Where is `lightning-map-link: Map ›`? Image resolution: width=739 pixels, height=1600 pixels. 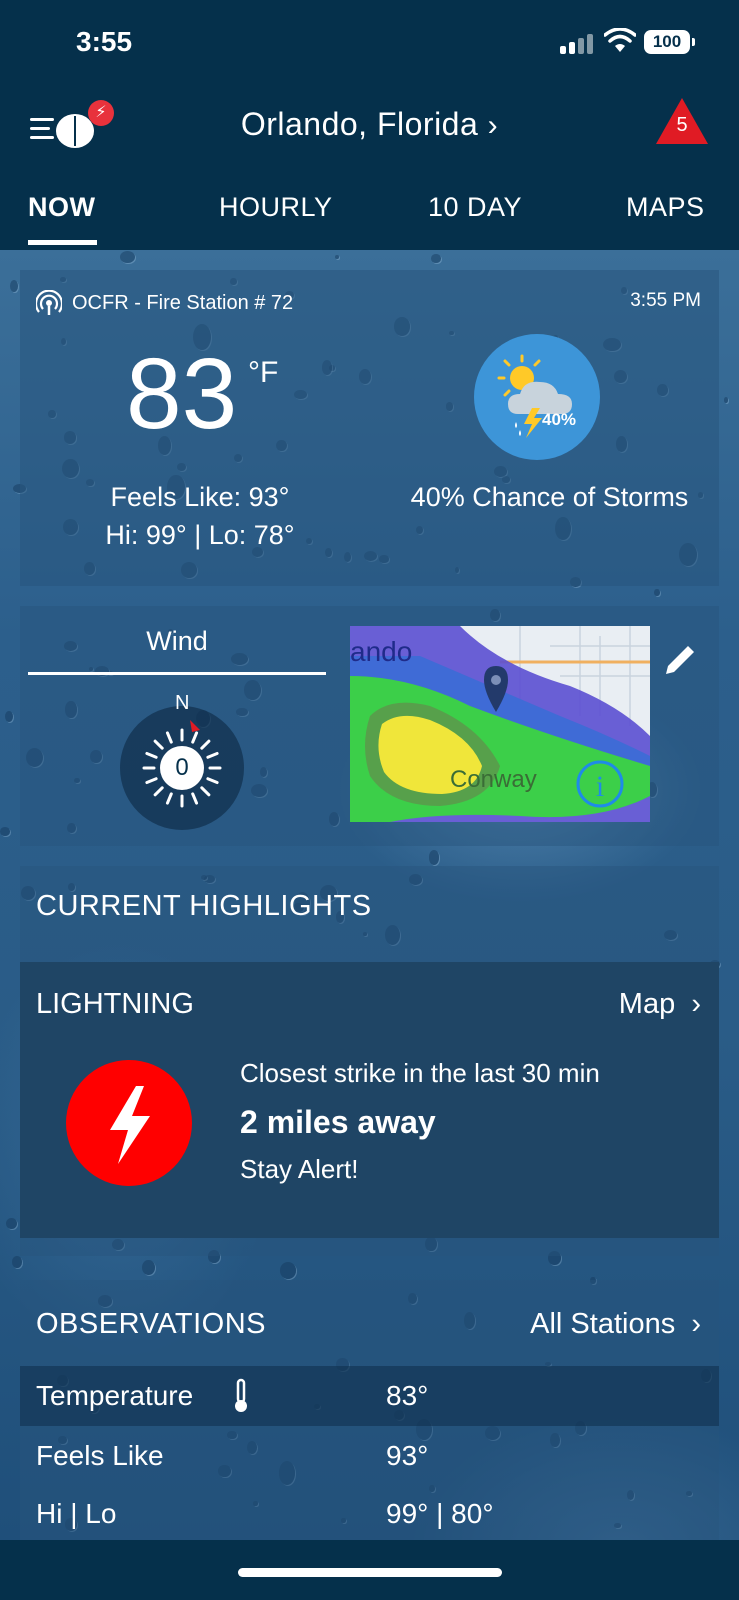 lightning-map-link: Map › is located at coordinates (660, 1004).